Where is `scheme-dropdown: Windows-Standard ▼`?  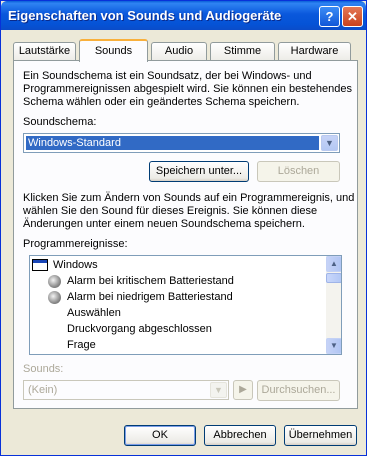
scheme-dropdown: Windows-Standard ▼ is located at coordinates (181, 143).